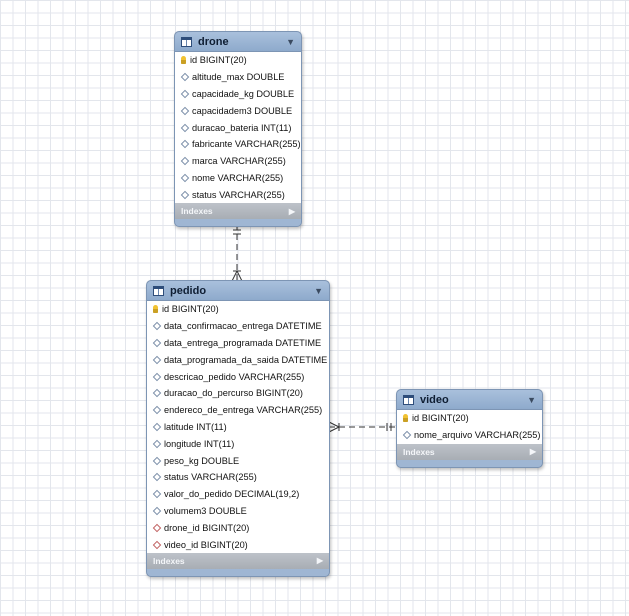 The width and height of the screenshot is (629, 616). I want to click on column-row: descricao_pedido VARCHAR(255), so click(238, 376).